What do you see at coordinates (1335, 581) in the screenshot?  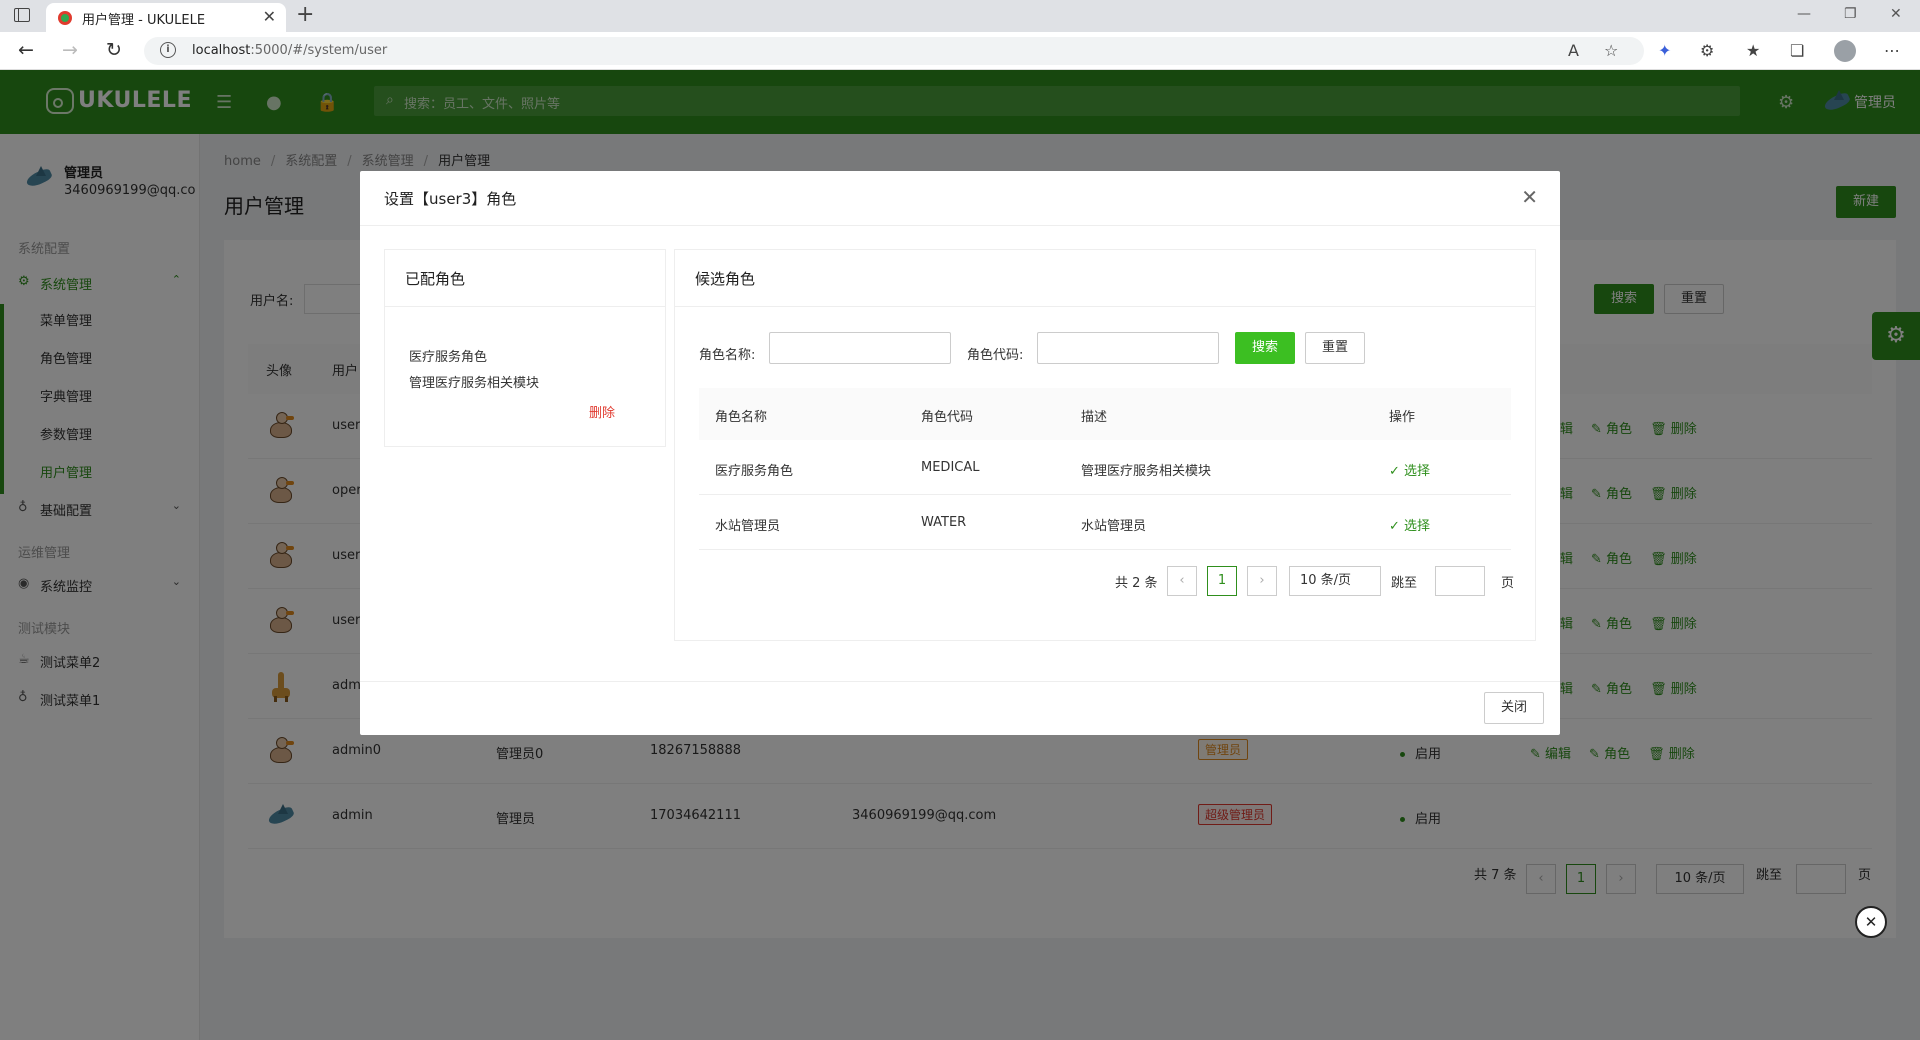 I see `role-pager-size-select: 10 条/页` at bounding box center [1335, 581].